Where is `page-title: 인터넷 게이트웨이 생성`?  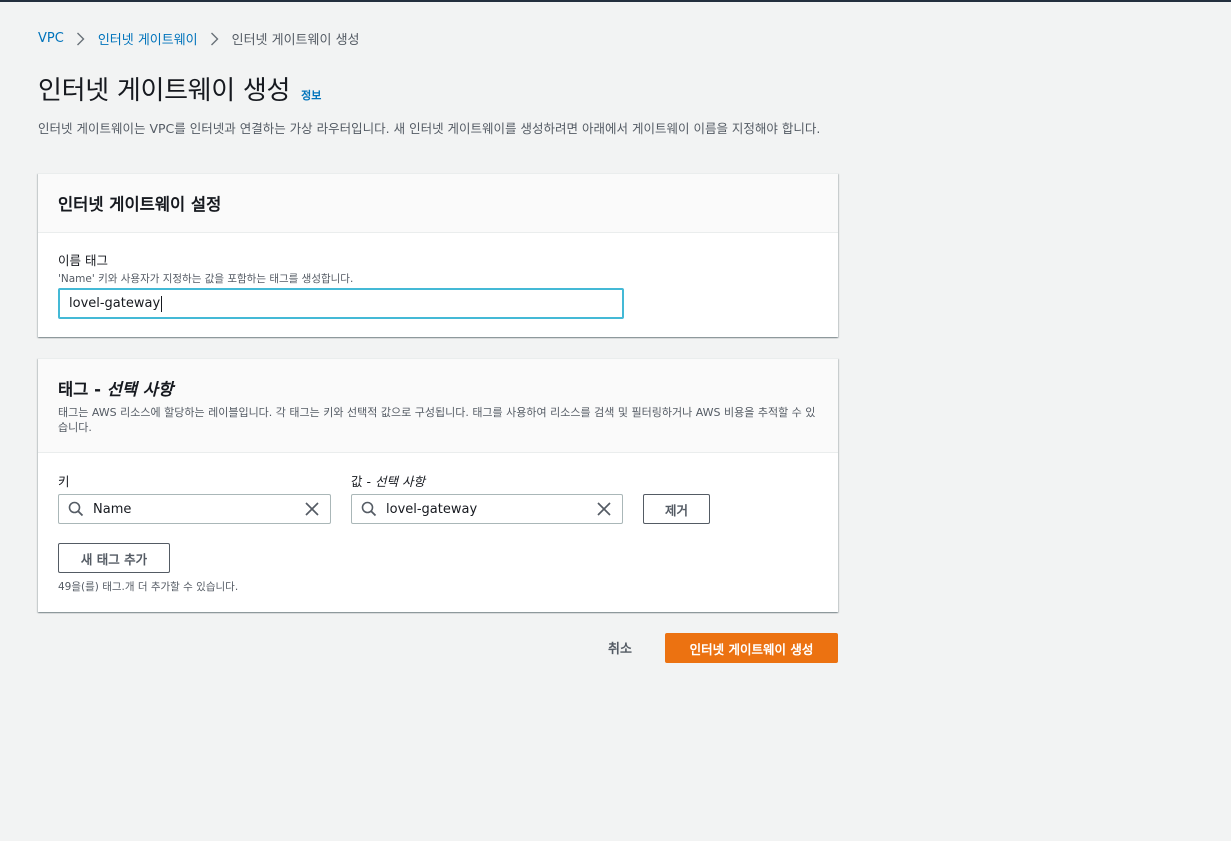 page-title: 인터넷 게이트웨이 생성 is located at coordinates (164, 91).